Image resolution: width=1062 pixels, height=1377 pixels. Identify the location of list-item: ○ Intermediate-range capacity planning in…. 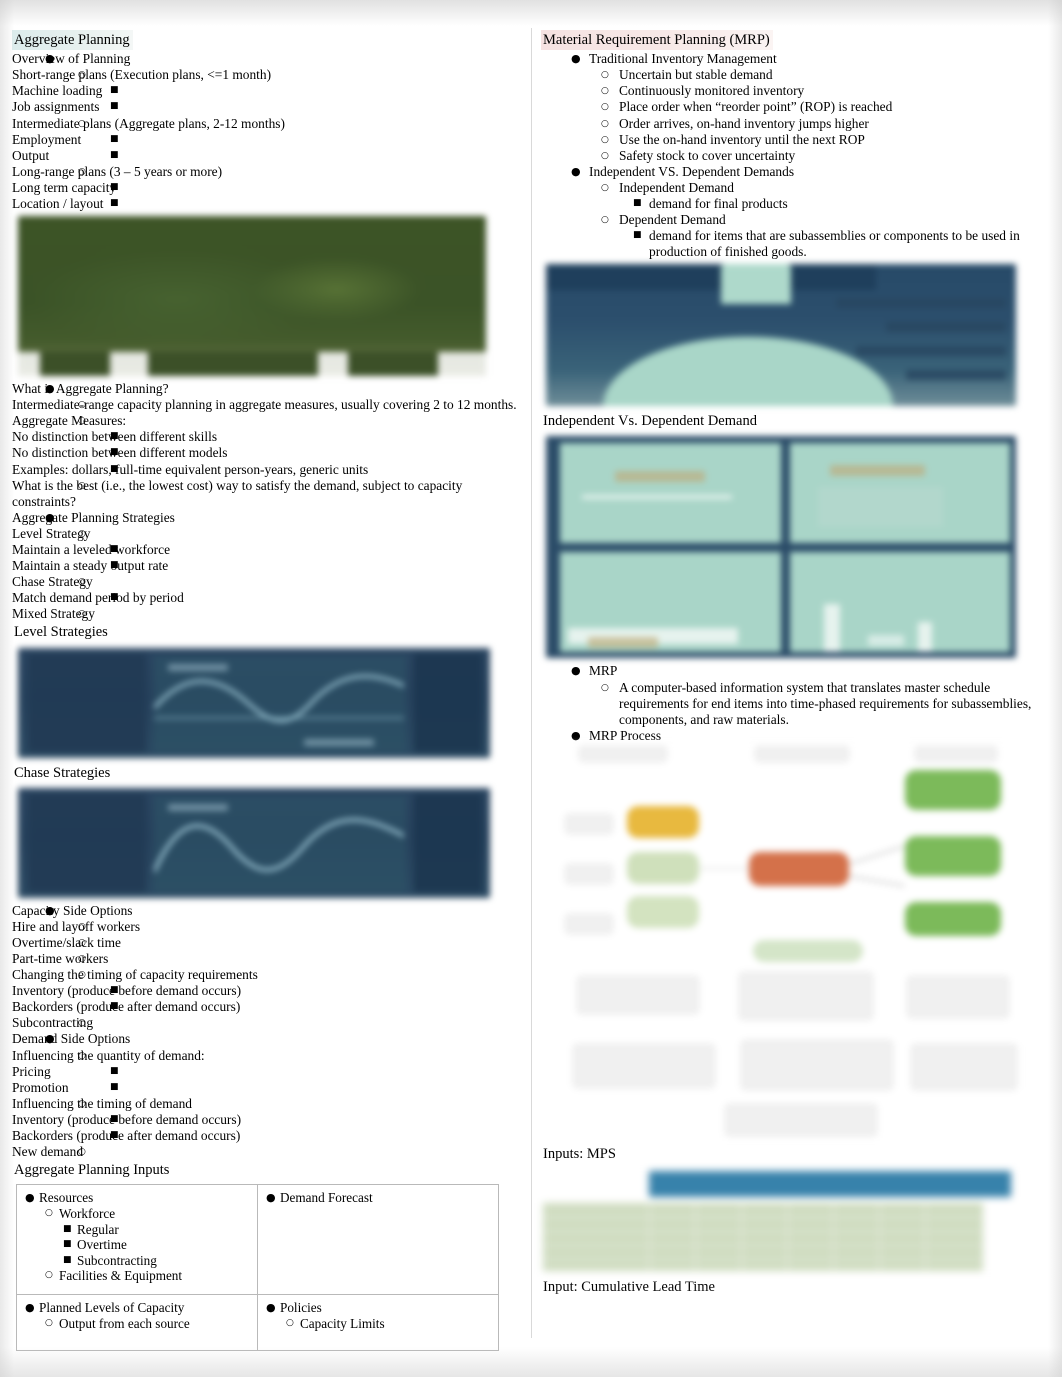
(264, 405).